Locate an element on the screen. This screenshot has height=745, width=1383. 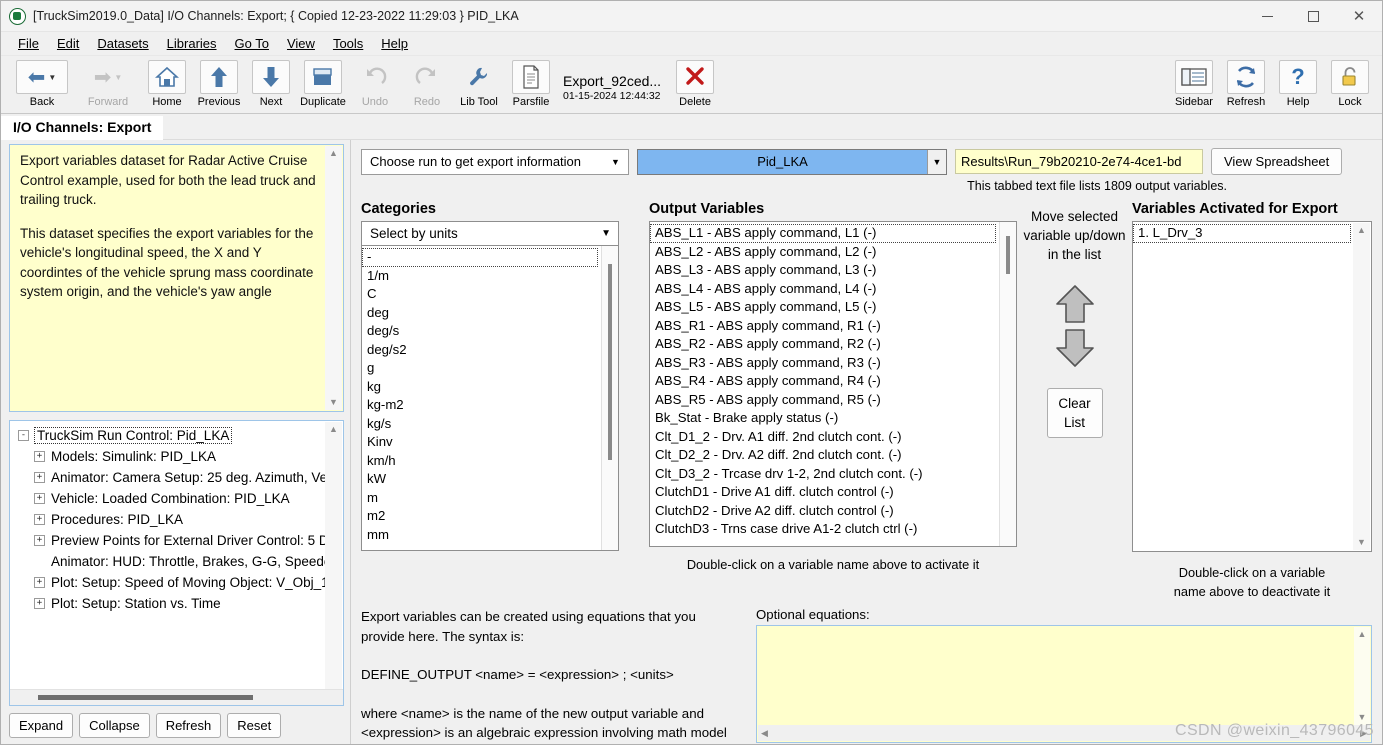
list-item: m2 is located at coordinates (480, 516).